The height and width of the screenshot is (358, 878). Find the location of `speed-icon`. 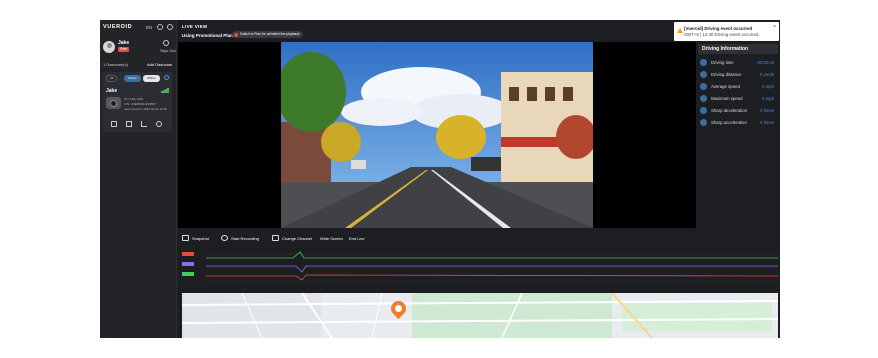

speed-icon is located at coordinates (703, 86).